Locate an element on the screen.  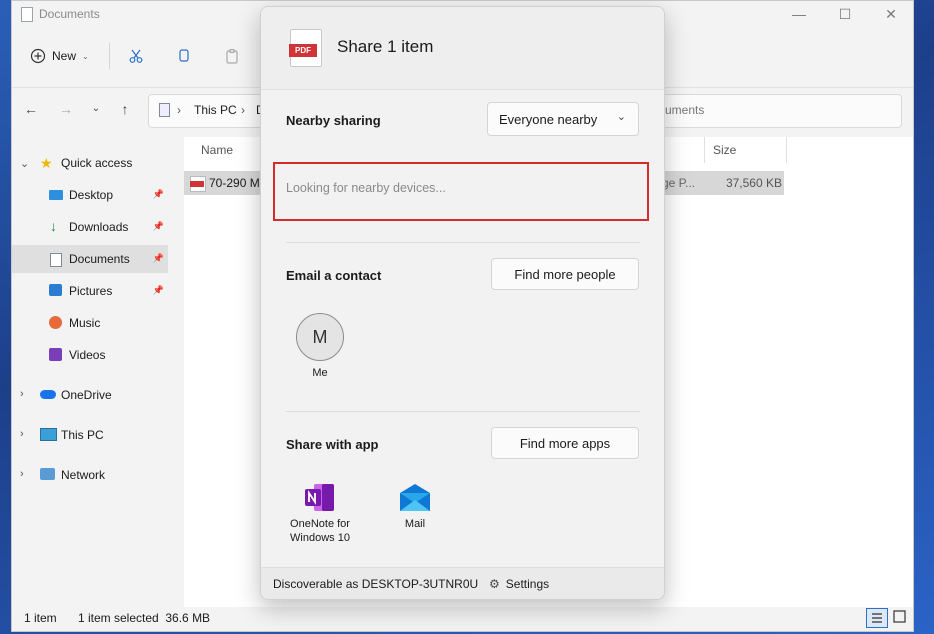
list-icon is located at coordinates (877, 618).